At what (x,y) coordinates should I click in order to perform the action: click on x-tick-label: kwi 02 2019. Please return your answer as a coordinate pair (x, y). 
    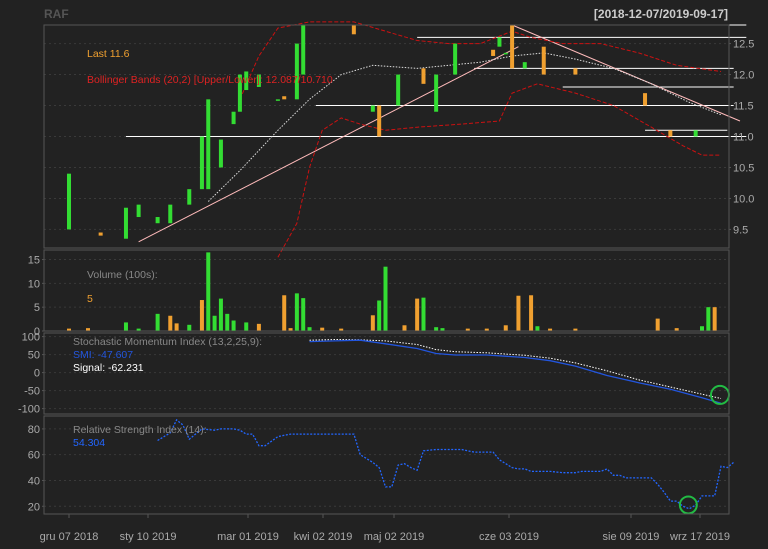
    Looking at the image, I should click on (323, 537).